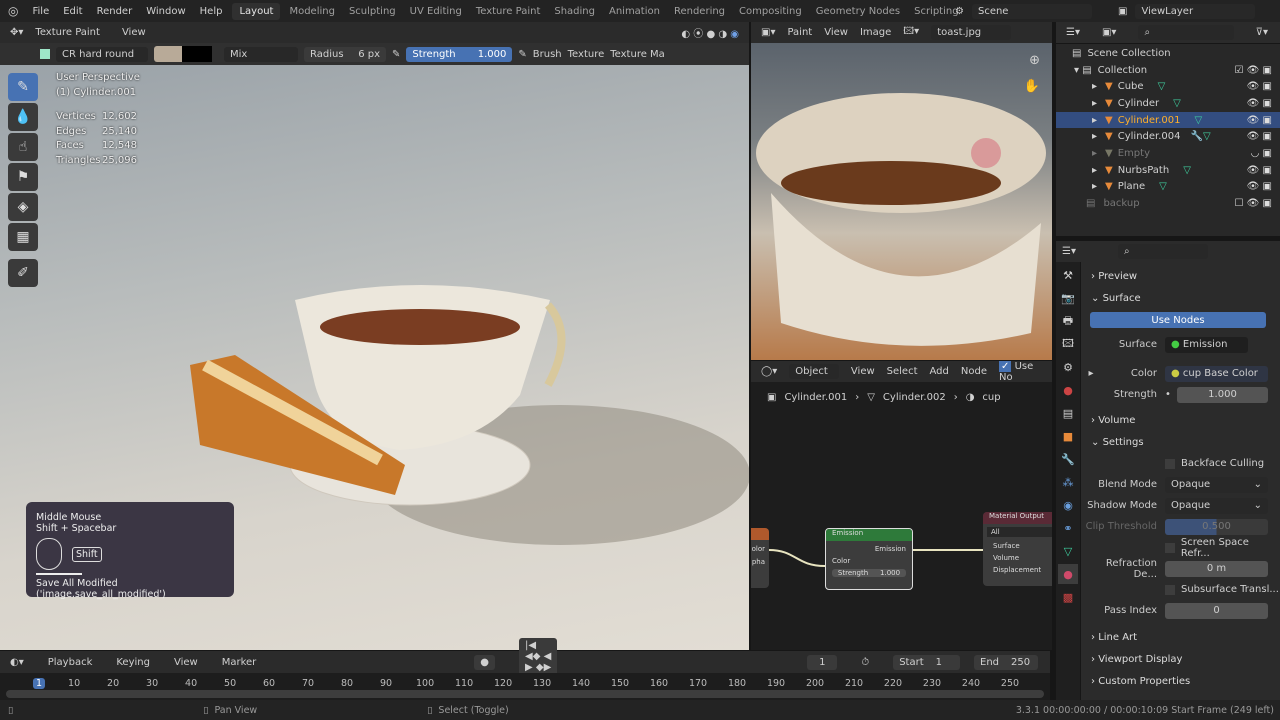 The height and width of the screenshot is (720, 1280). What do you see at coordinates (133, 662) in the screenshot?
I see `keying-menu: Keying` at bounding box center [133, 662].